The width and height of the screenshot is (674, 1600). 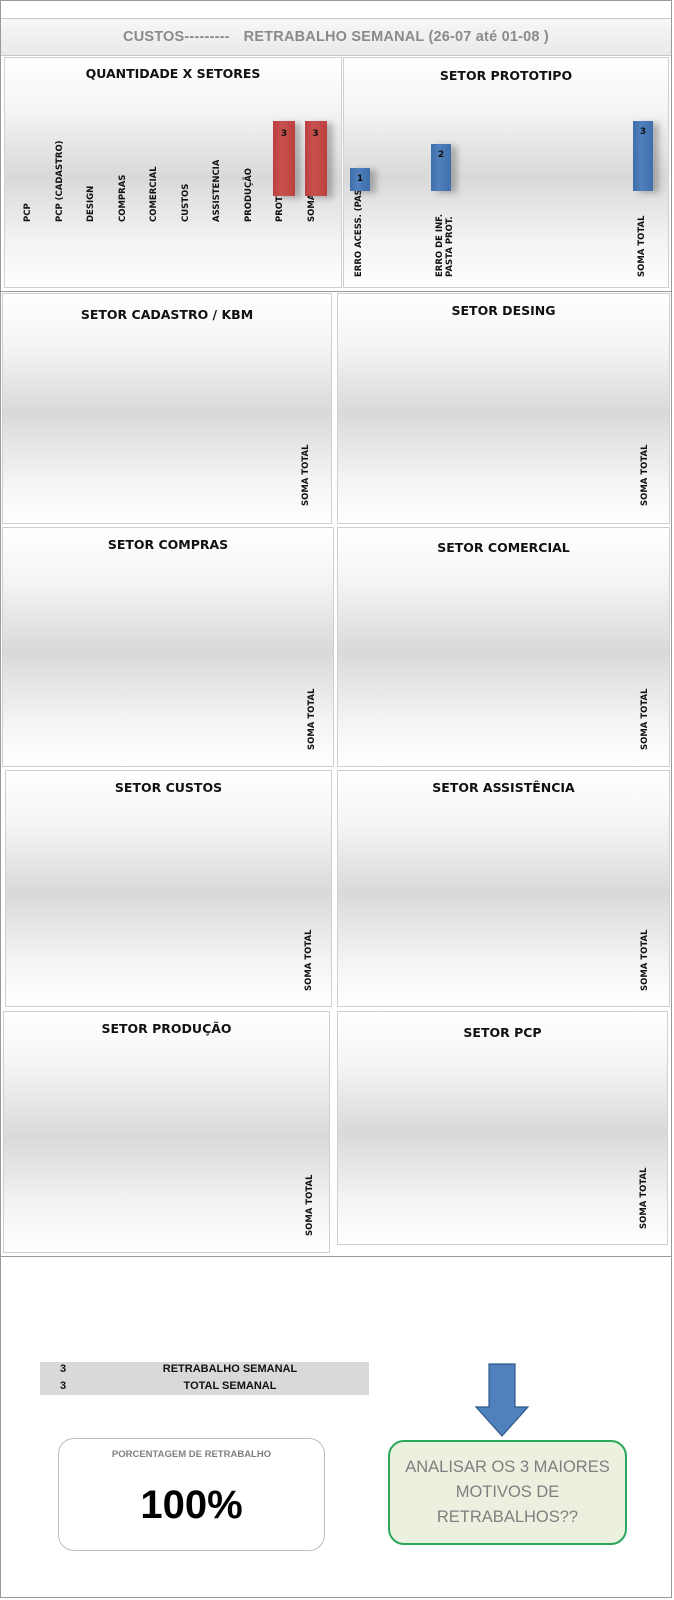 What do you see at coordinates (248, 194) in the screenshot?
I see `tick-label: PRODUÇÃO` at bounding box center [248, 194].